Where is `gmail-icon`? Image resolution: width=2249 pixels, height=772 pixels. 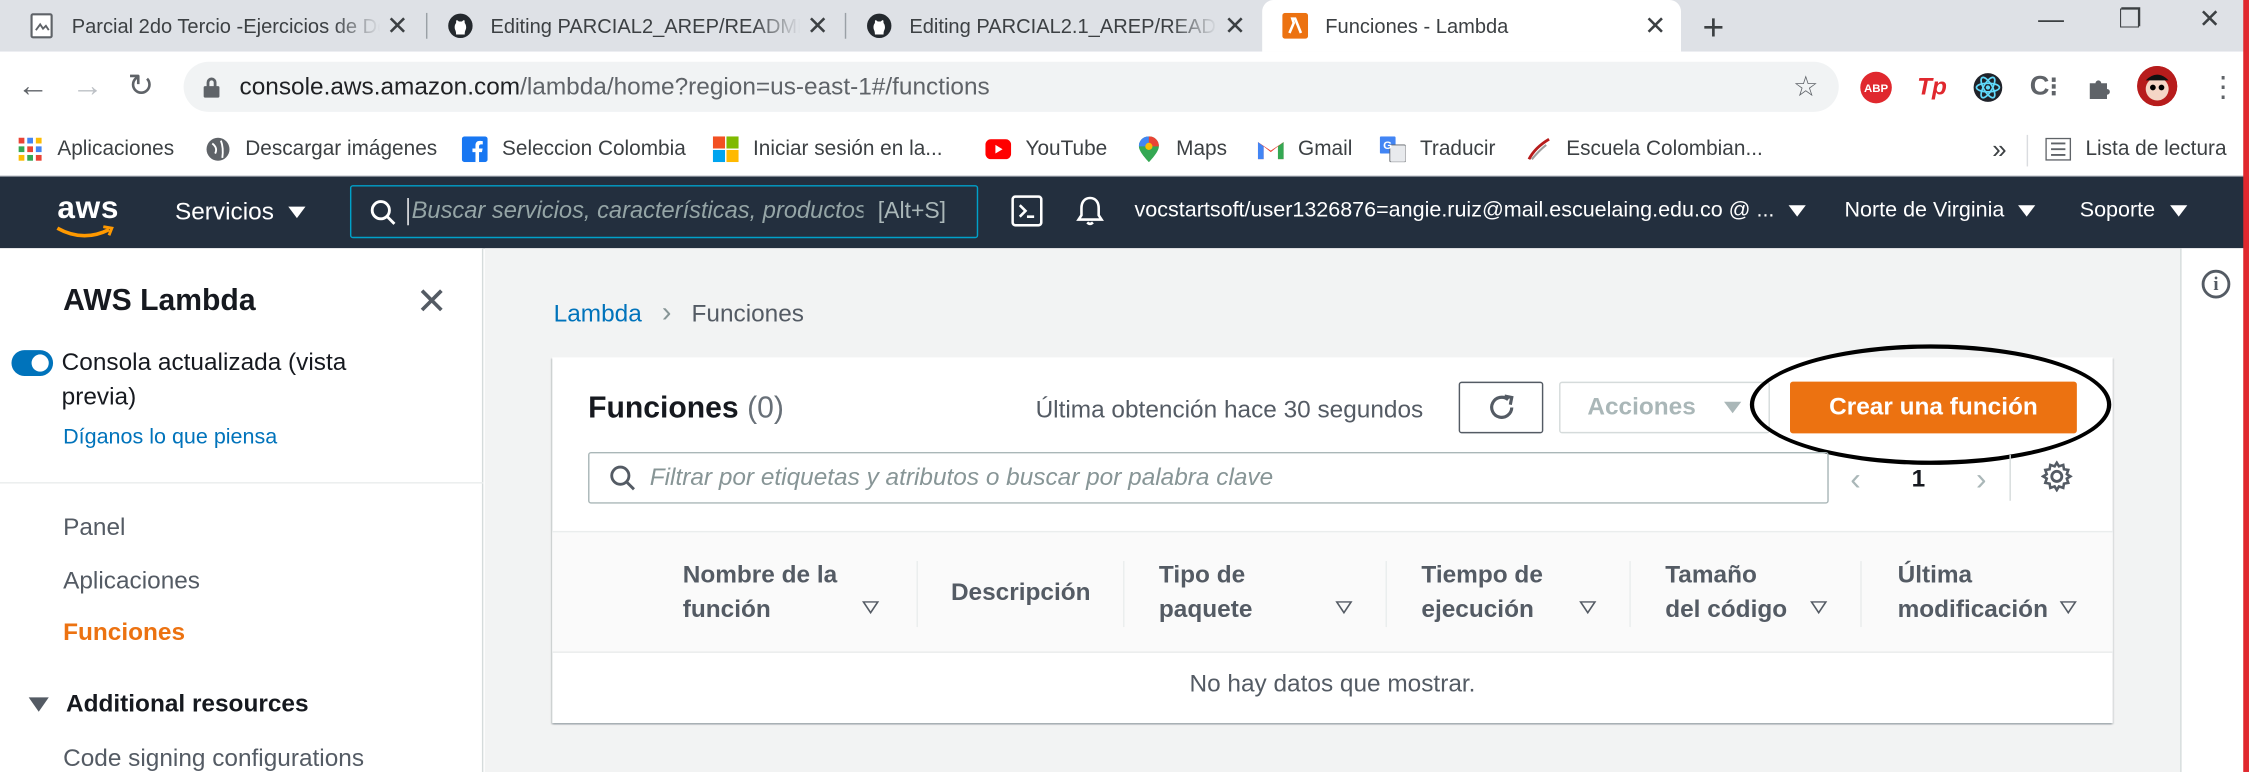
gmail-icon is located at coordinates (1270, 149).